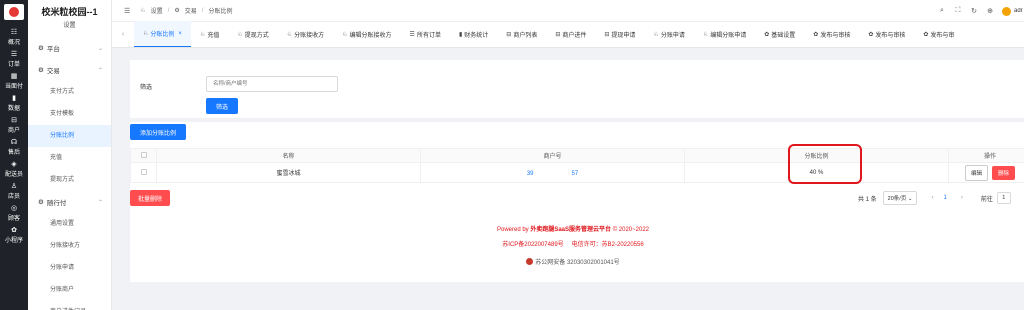  I want to click on rail-item-label: 小程序, so click(13, 240).